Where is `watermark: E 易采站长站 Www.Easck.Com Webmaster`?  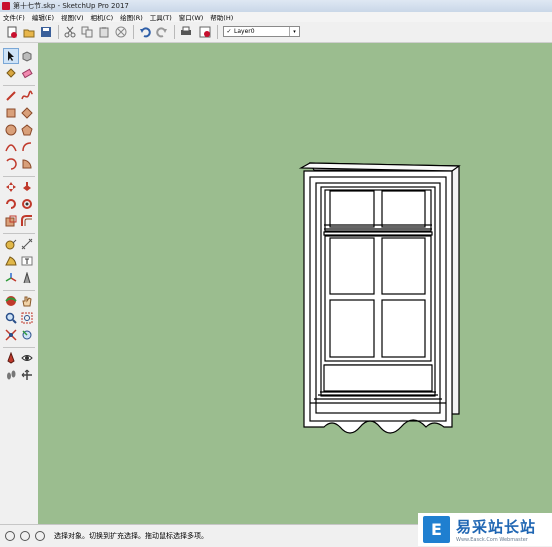 watermark: E 易采站长站 Www.Easck.Com Webmaster is located at coordinates (485, 529).